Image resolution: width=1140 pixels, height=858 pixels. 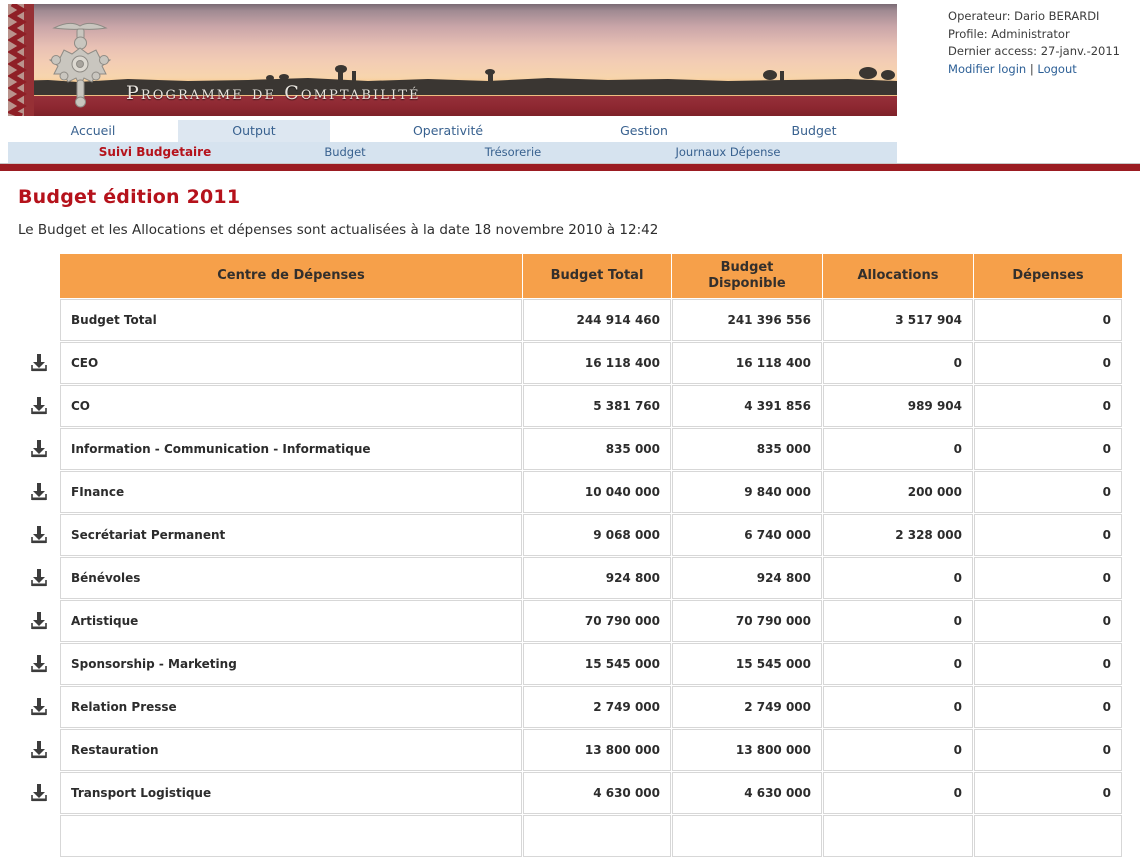 What do you see at coordinates (747, 750) in the screenshot?
I see `row-budget-disponible: 13 800 000` at bounding box center [747, 750].